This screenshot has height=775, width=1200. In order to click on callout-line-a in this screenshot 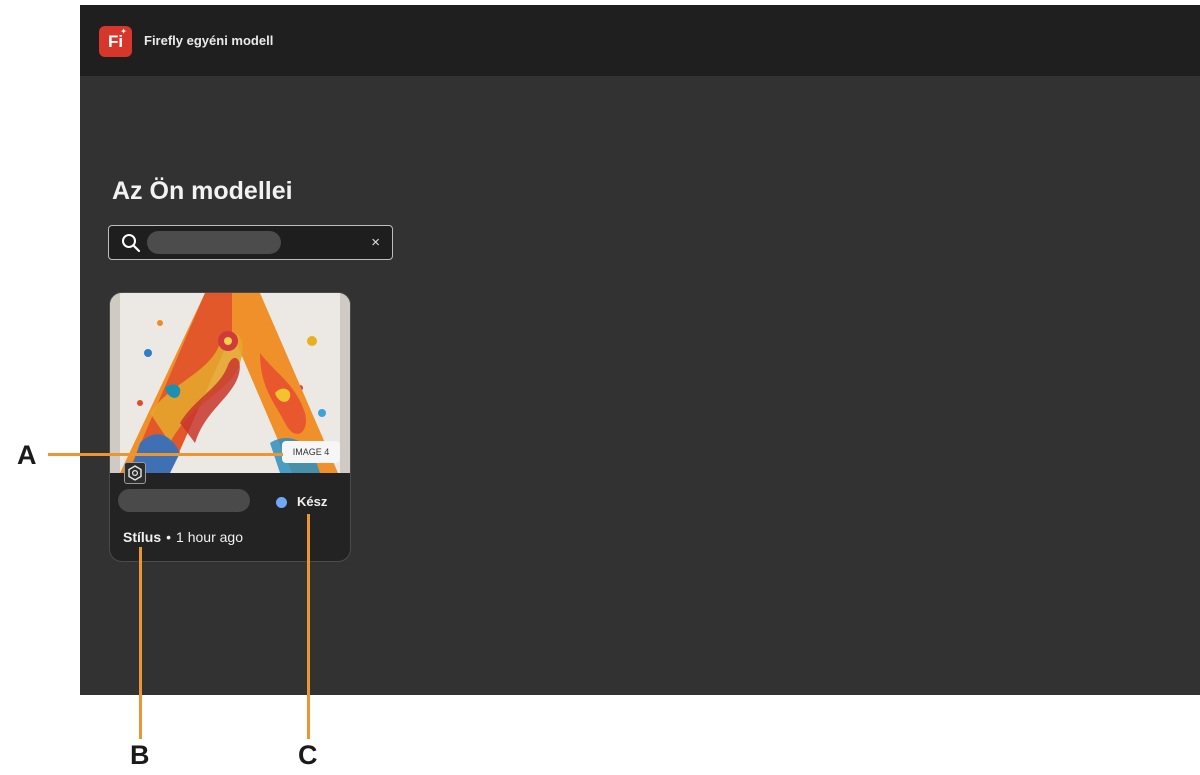, I will do `click(165, 454)`.